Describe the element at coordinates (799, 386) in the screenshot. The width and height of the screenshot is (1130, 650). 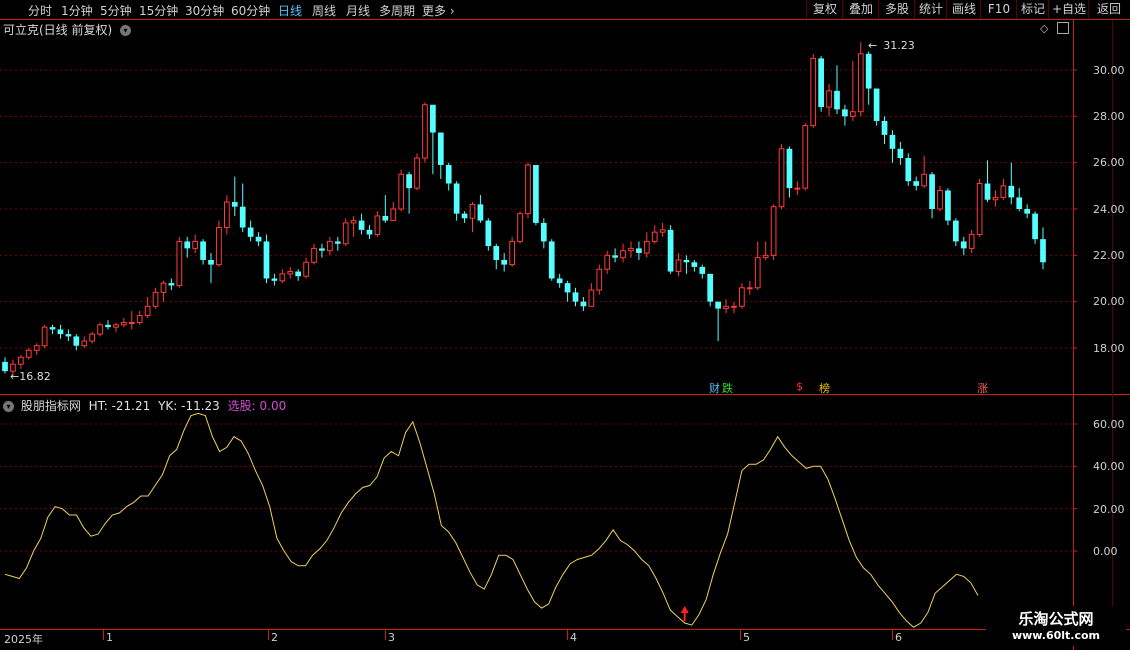
I see `event-marker-dollar: $` at that location.